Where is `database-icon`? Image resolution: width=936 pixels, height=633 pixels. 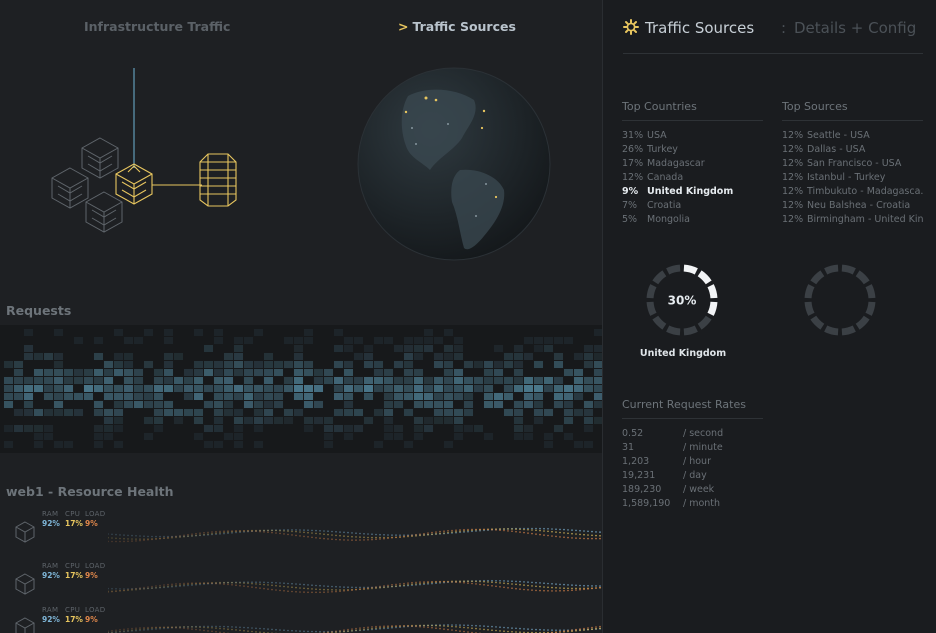
database-icon is located at coordinates (218, 180).